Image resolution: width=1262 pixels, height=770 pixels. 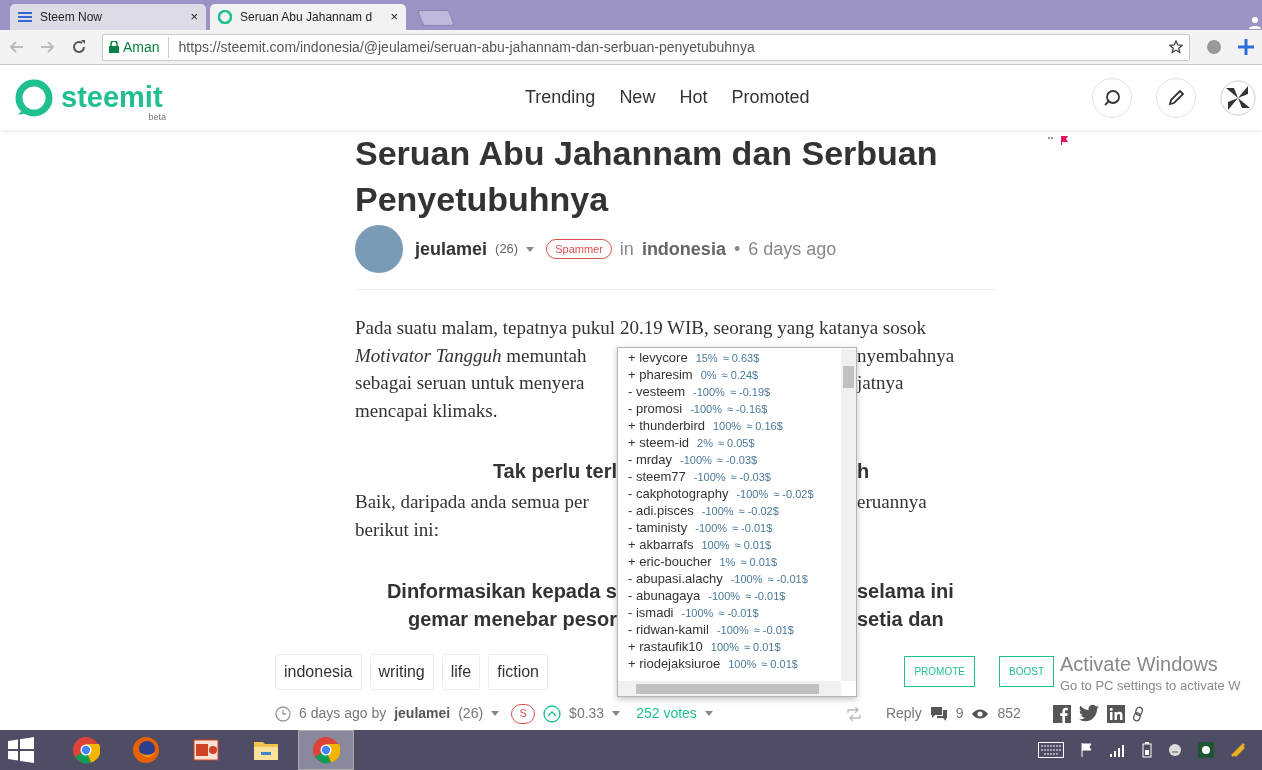 What do you see at coordinates (675, 578) in the screenshot?
I see `voter-name: - abupasi.alachy` at bounding box center [675, 578].